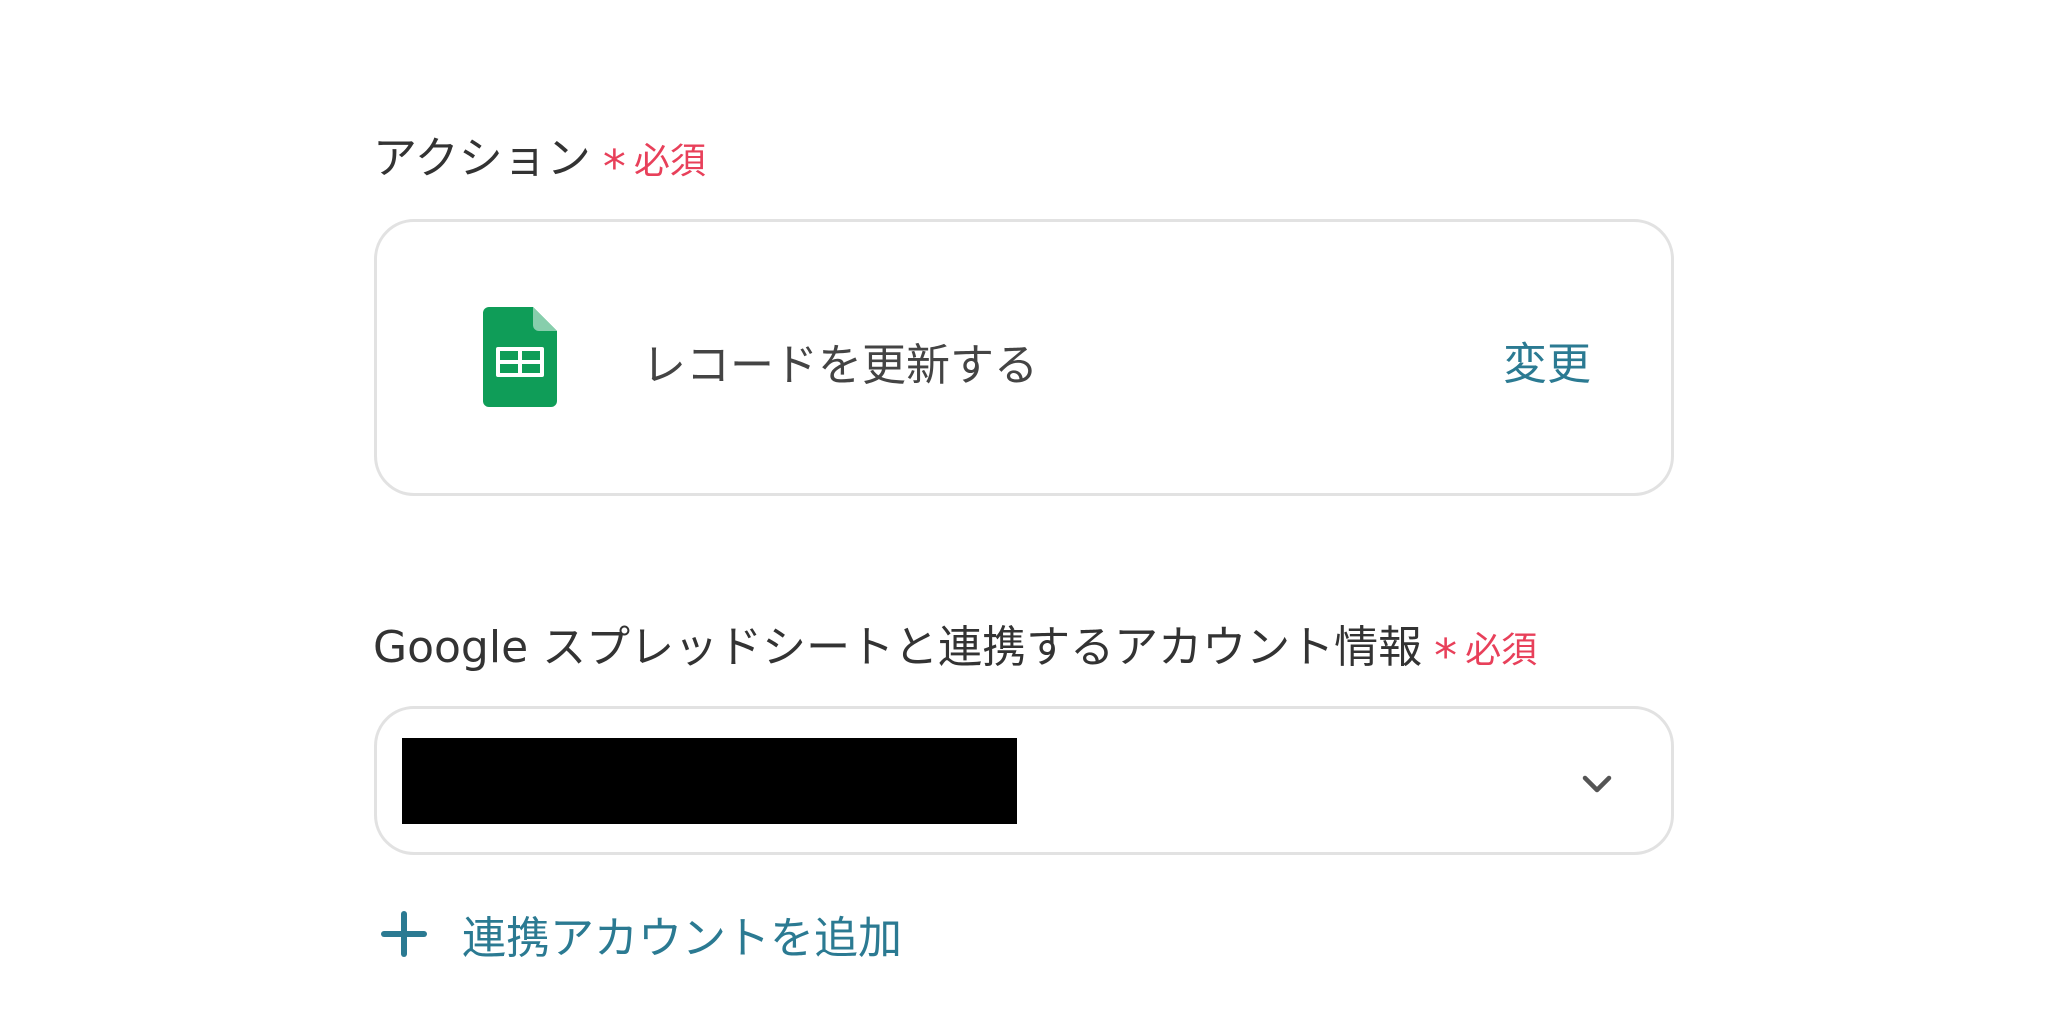 Image resolution: width=2048 pixels, height=1023 pixels. I want to click on account-label-text: Google スプレッドシートと連携するアカウント情報, so click(898, 647).